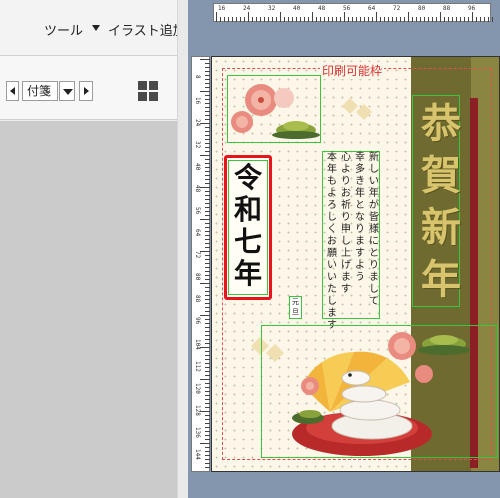  I want to click on tag-dropdown-button, so click(67, 91).